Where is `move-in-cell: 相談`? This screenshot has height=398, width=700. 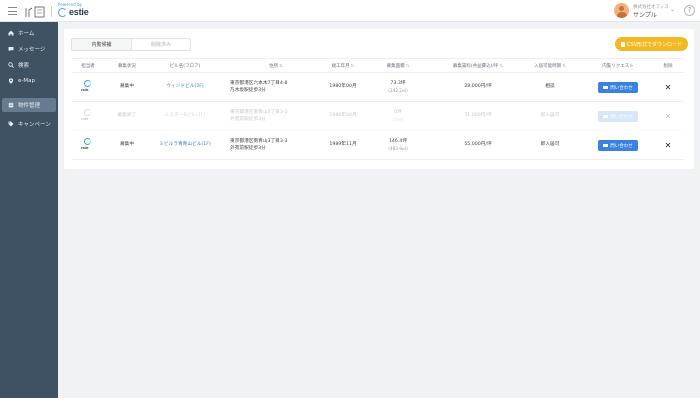
move-in-cell: 相談 is located at coordinates (550, 86).